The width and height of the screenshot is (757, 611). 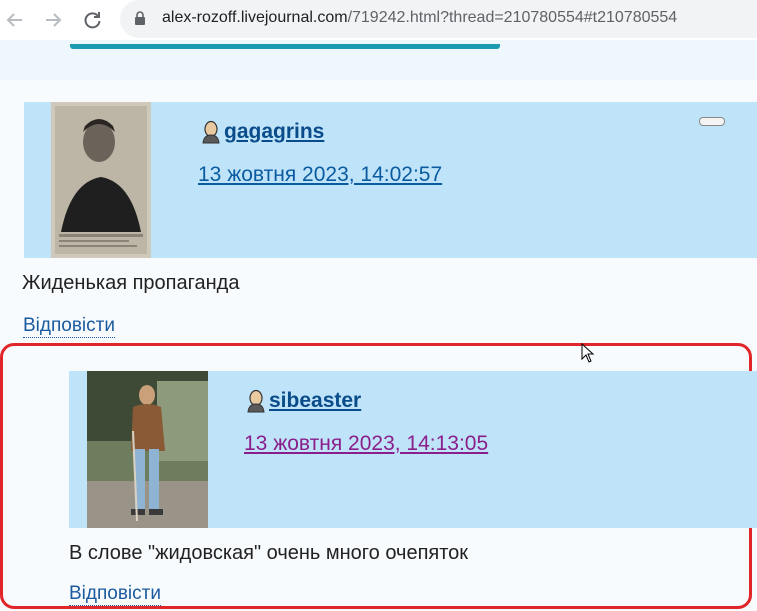 I want to click on arrow-right-icon, so click(x=54, y=20).